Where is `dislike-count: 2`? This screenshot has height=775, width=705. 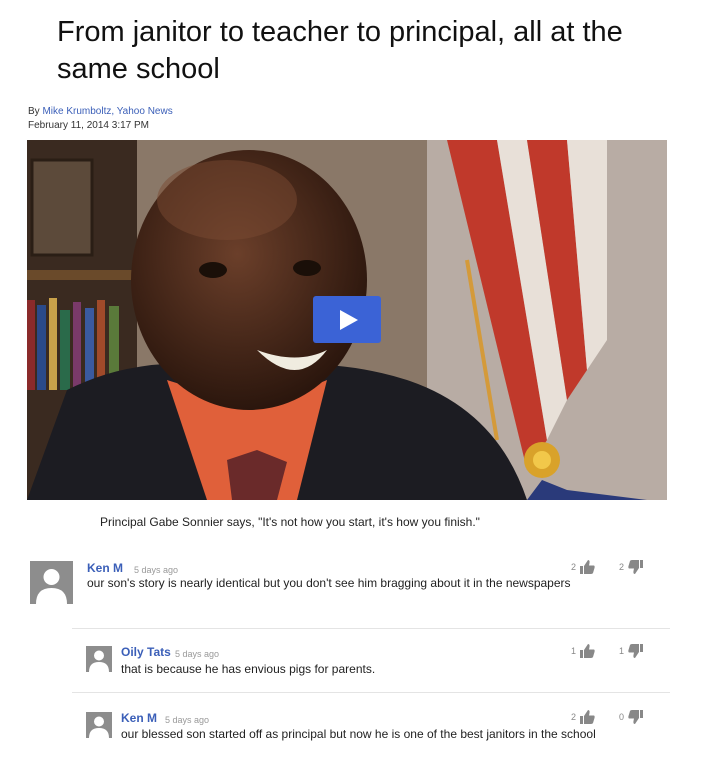 dislike-count: 2 is located at coordinates (622, 567).